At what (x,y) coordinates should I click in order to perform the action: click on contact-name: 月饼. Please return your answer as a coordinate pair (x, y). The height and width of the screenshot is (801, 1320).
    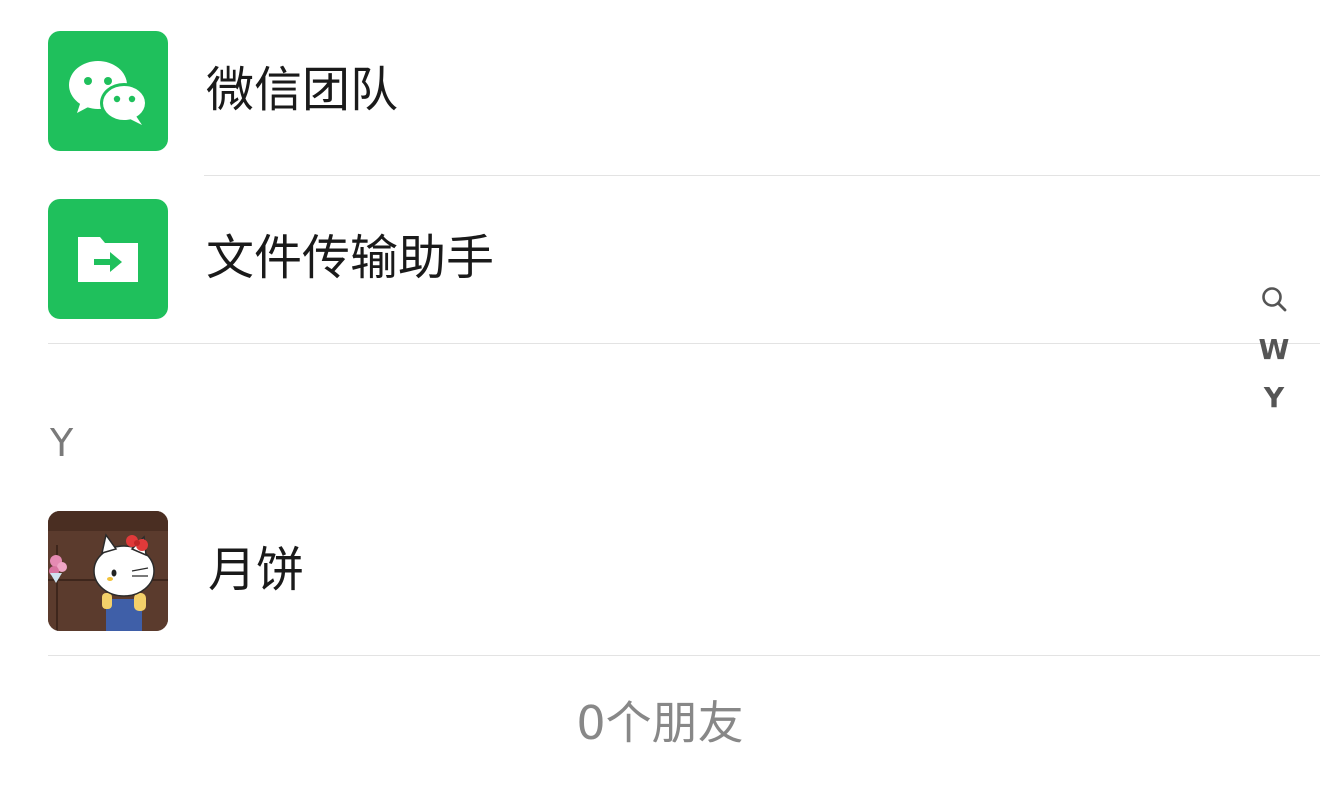
    Looking at the image, I should click on (256, 570).